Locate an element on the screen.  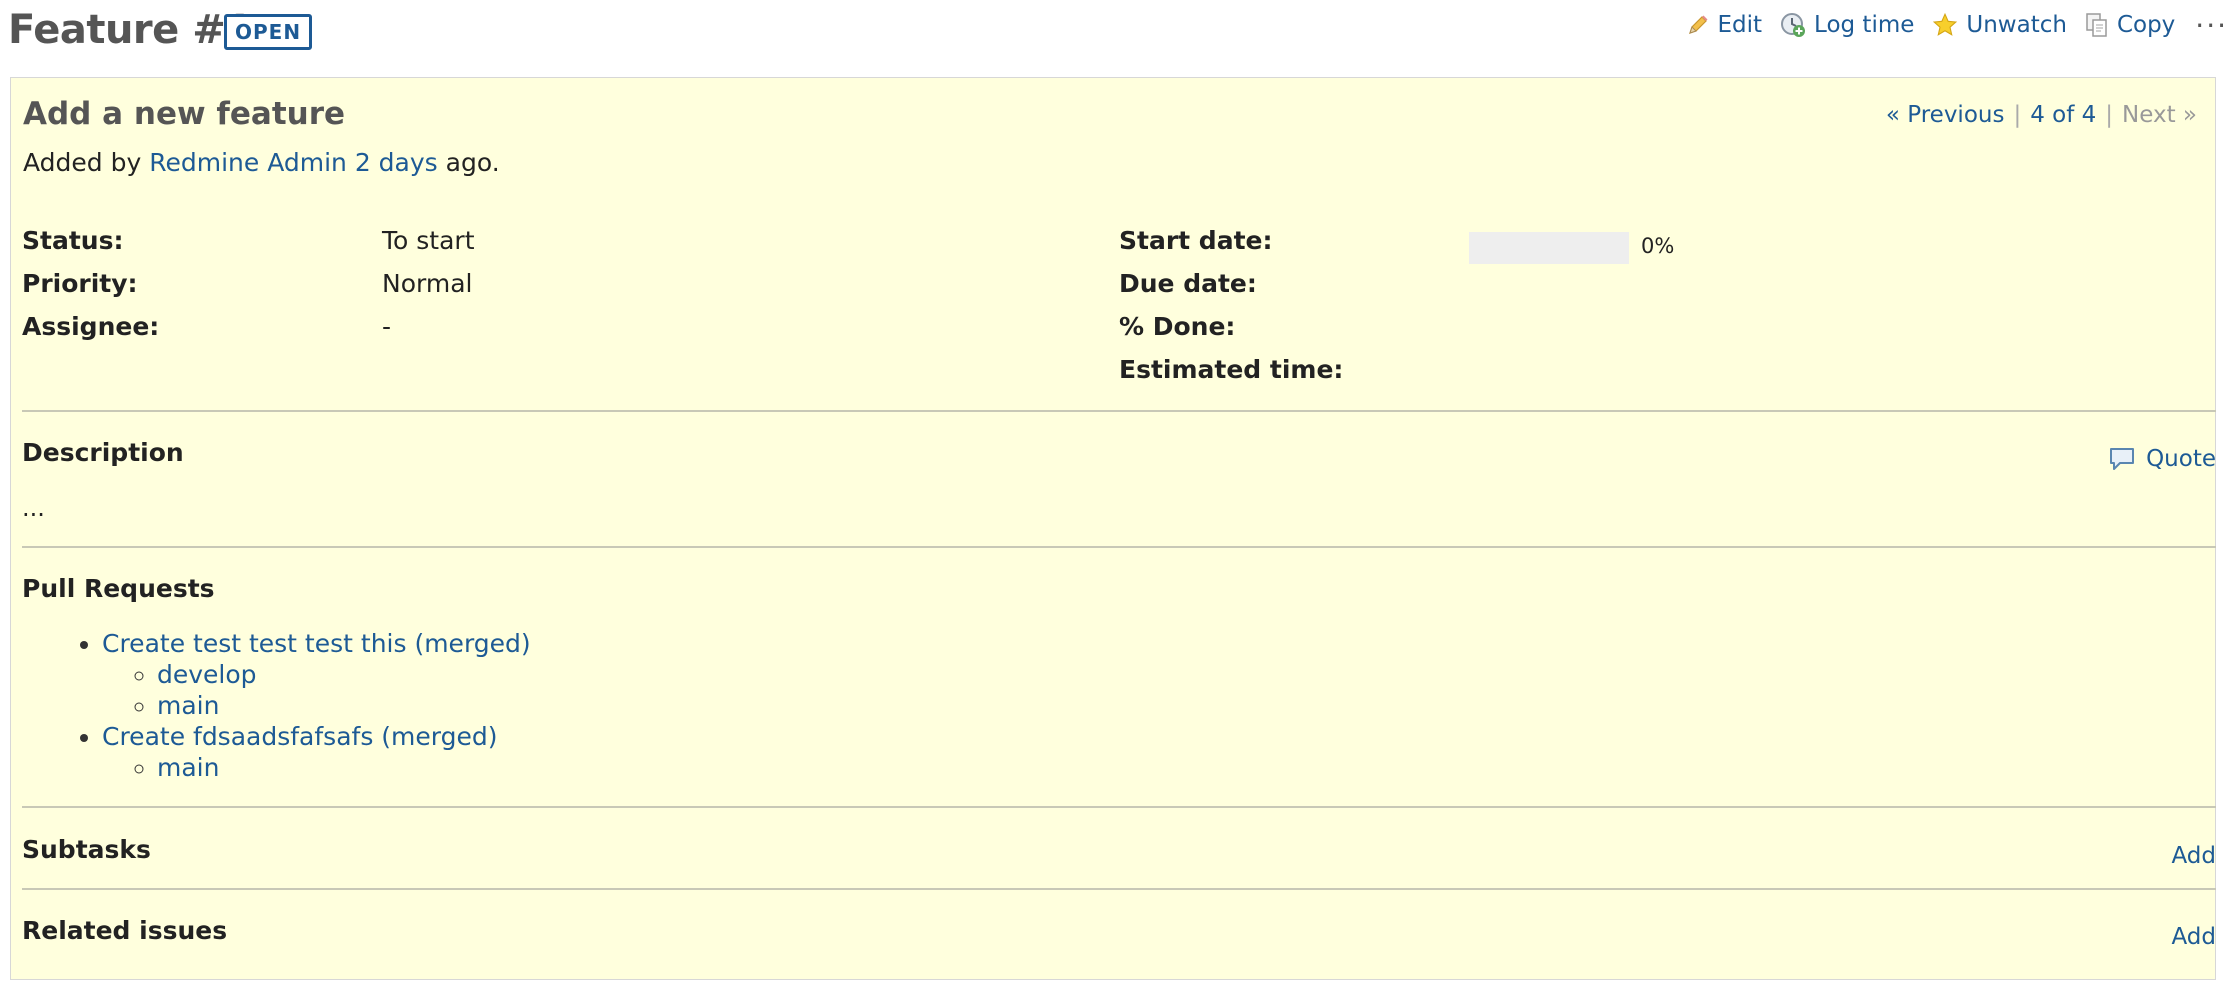
contextual-actions: Edit Log time Unwatch Copy ··· is located at coordinates (1948, 25).